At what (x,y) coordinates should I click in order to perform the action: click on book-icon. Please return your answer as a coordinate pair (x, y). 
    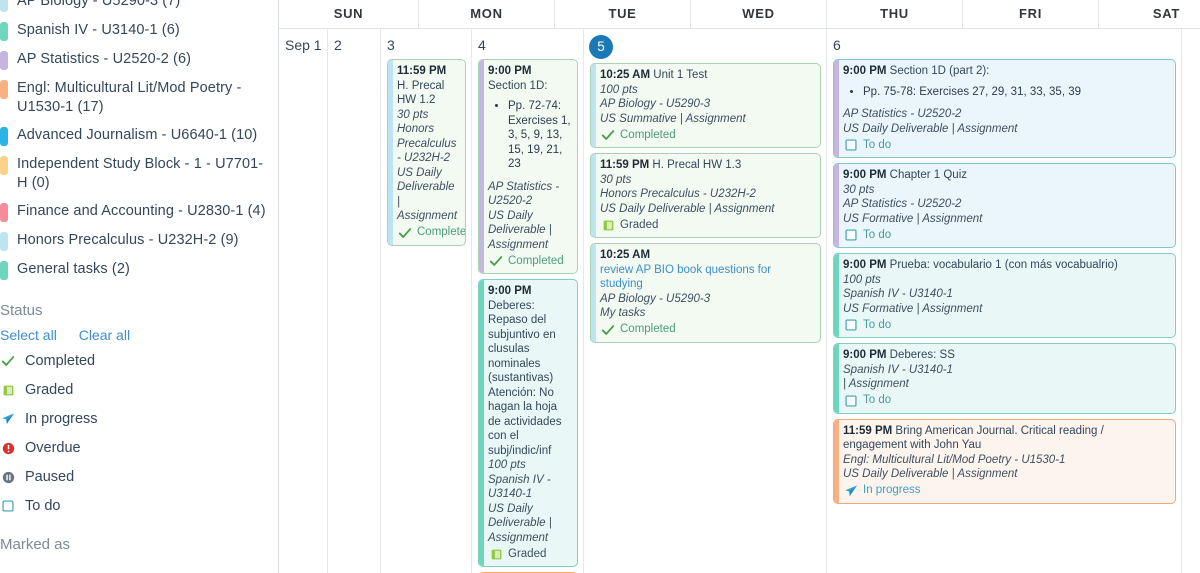
    Looking at the image, I should click on (8, 390).